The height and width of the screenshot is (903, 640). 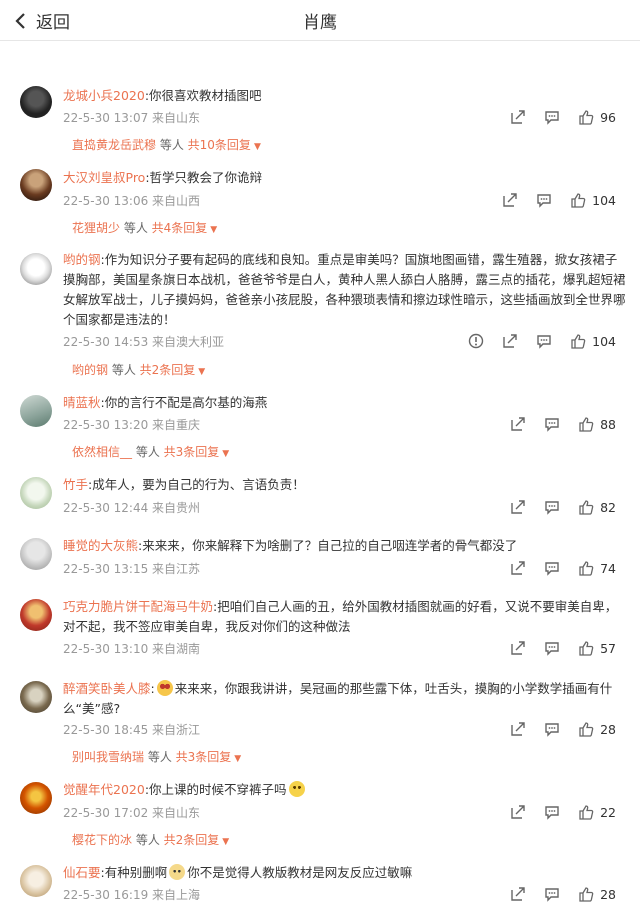 What do you see at coordinates (345, 403) in the screenshot?
I see `comment-text: 晴蓝秋:你的言行不配是高尔基的海燕` at bounding box center [345, 403].